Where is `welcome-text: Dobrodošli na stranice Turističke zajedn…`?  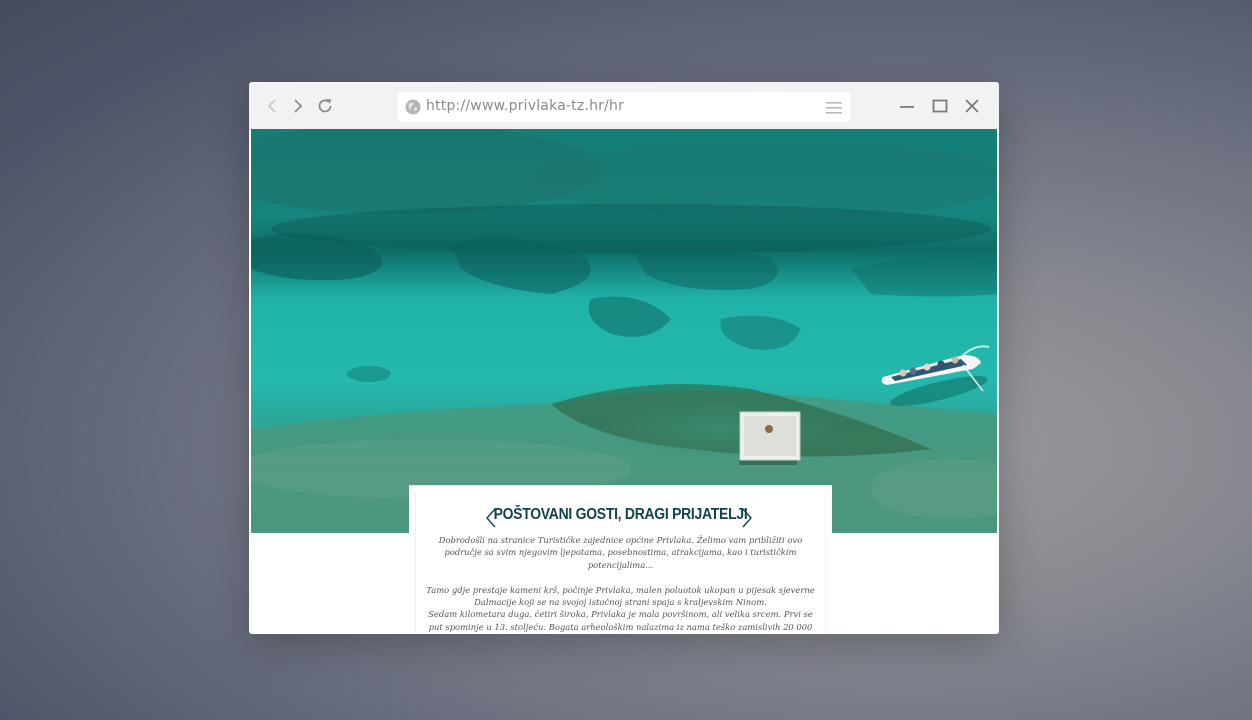
welcome-text: Dobrodošli na stranice Turističke zajedn… is located at coordinates (620, 584).